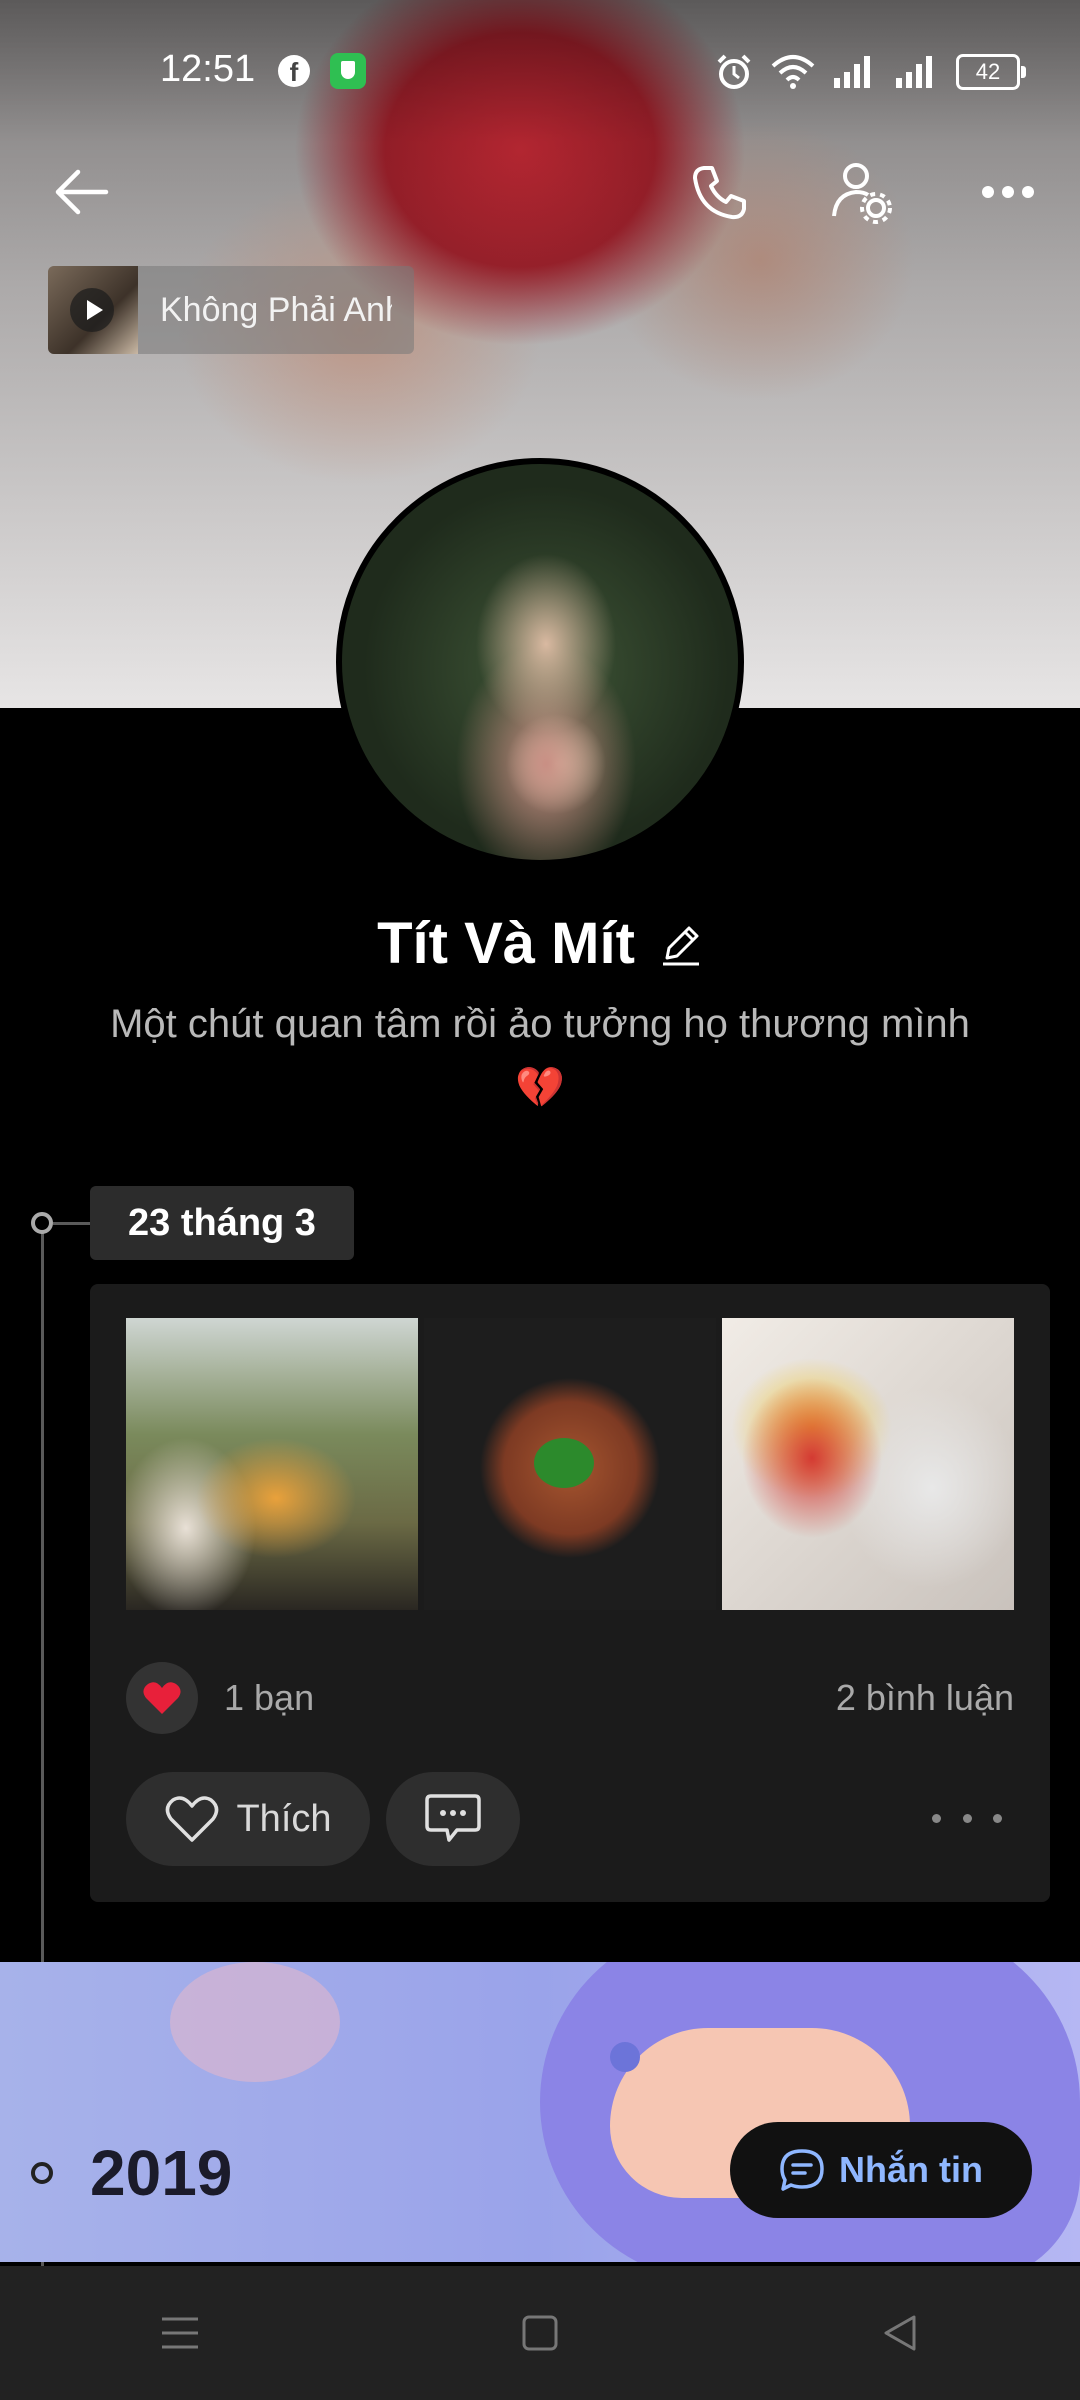 The width and height of the screenshot is (1080, 2400). I want to click on heart-outline-icon, so click(192, 1819).